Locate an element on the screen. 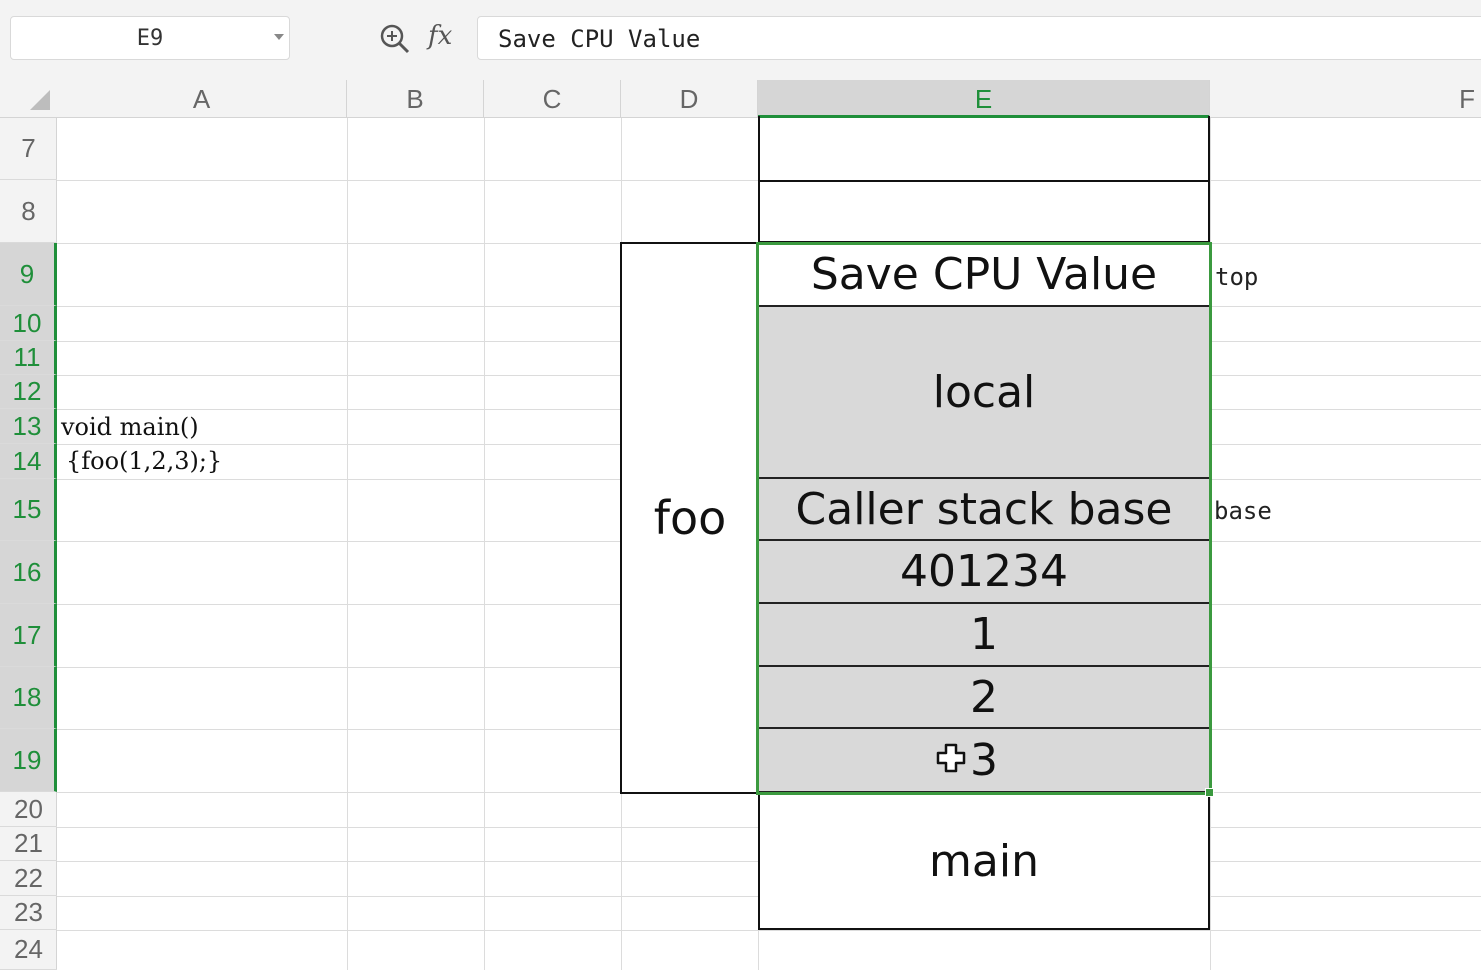 The image size is (1481, 970). zoom-icon is located at coordinates (395, 39).